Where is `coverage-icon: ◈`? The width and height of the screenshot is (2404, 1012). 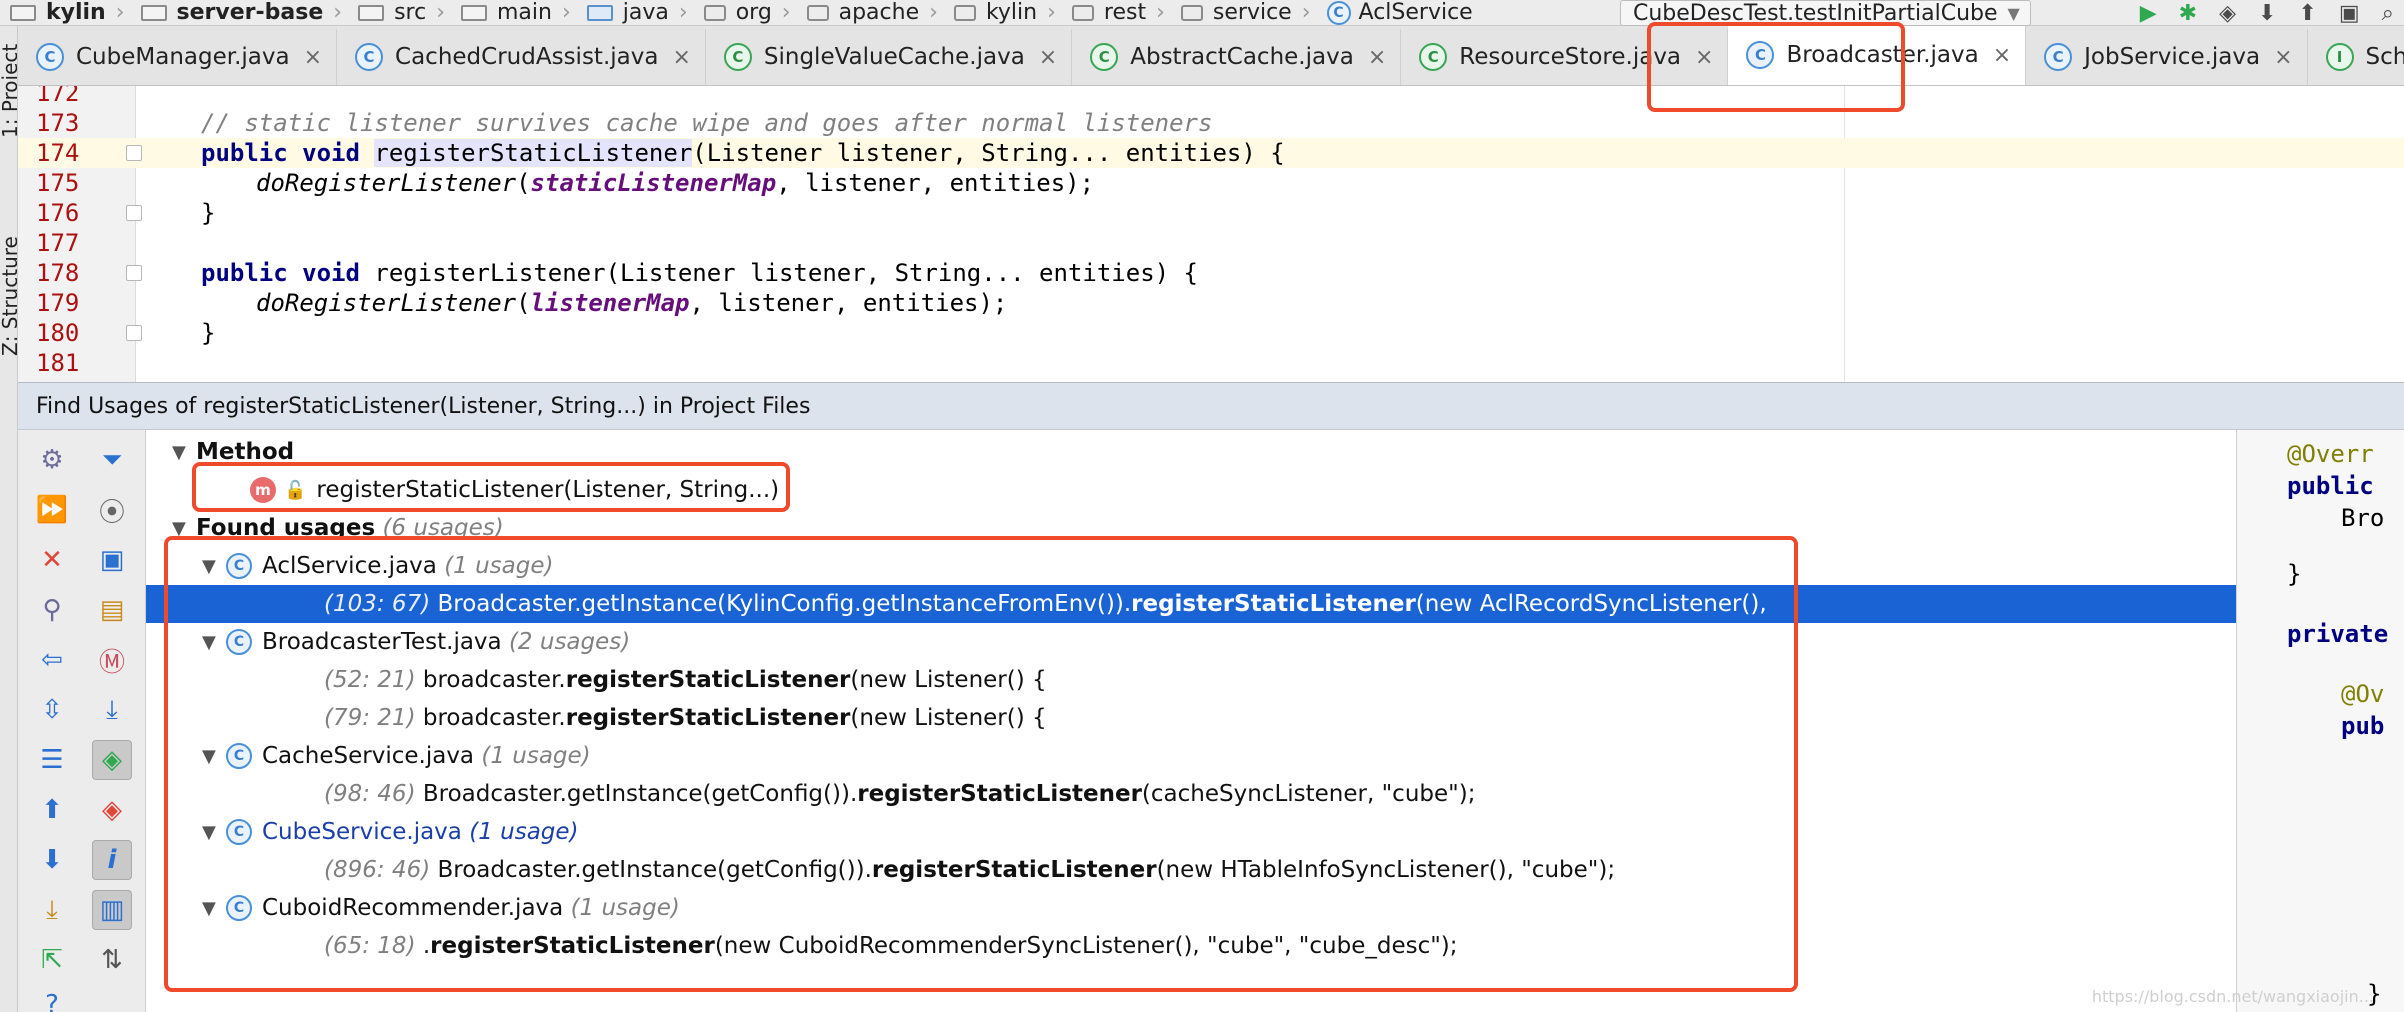
coverage-icon: ◈ is located at coordinates (2227, 13).